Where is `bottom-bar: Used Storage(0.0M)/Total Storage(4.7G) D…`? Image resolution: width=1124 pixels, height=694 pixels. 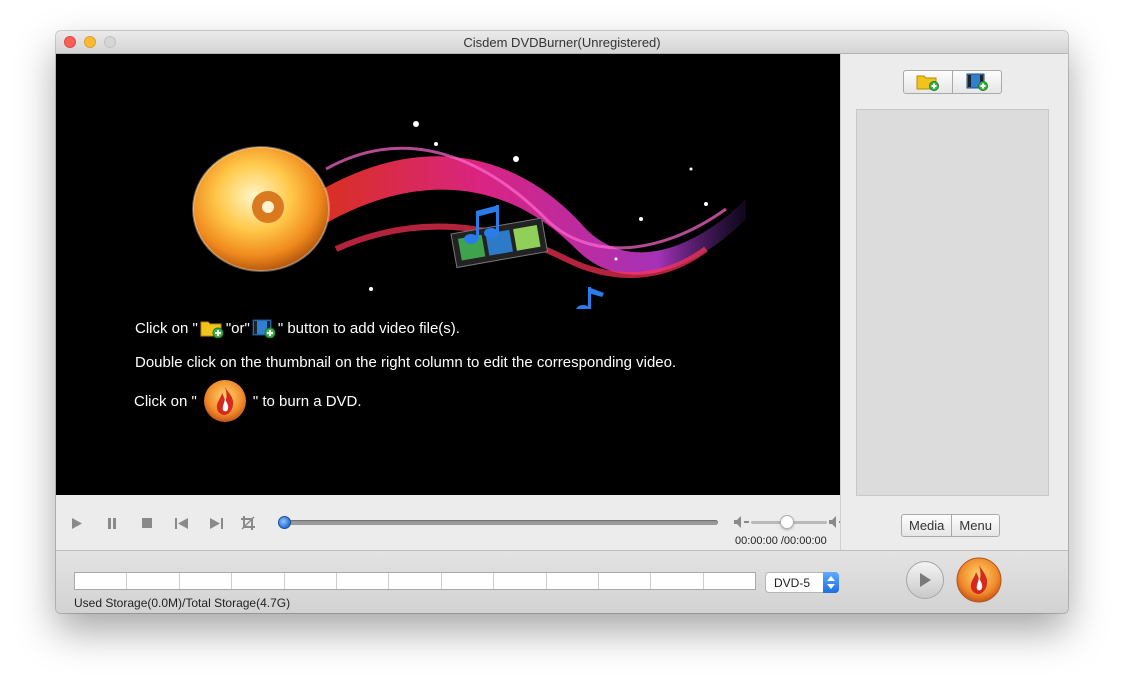 bottom-bar: Used Storage(0.0M)/Total Storage(4.7G) D… is located at coordinates (562, 581).